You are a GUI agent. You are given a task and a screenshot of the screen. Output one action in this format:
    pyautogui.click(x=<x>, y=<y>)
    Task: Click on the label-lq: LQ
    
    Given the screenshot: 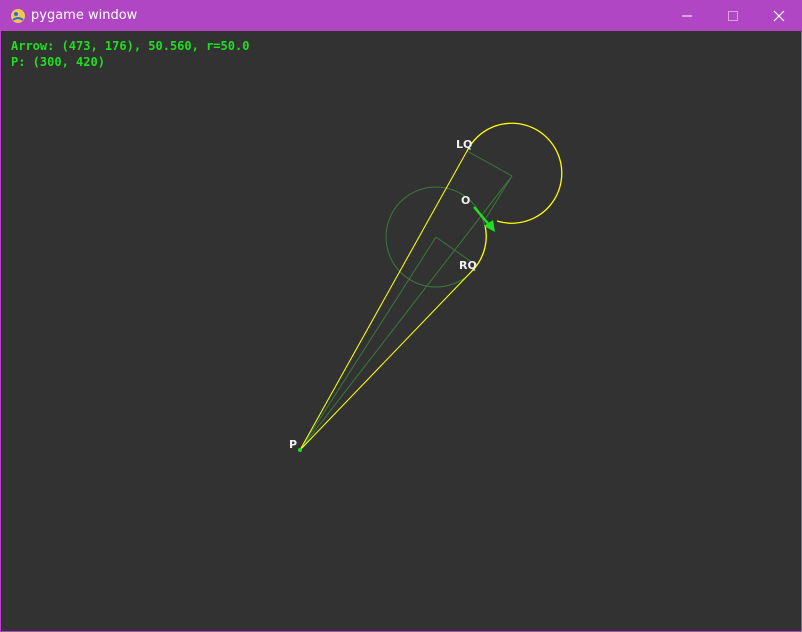 What is the action you would take?
    pyautogui.click(x=464, y=144)
    